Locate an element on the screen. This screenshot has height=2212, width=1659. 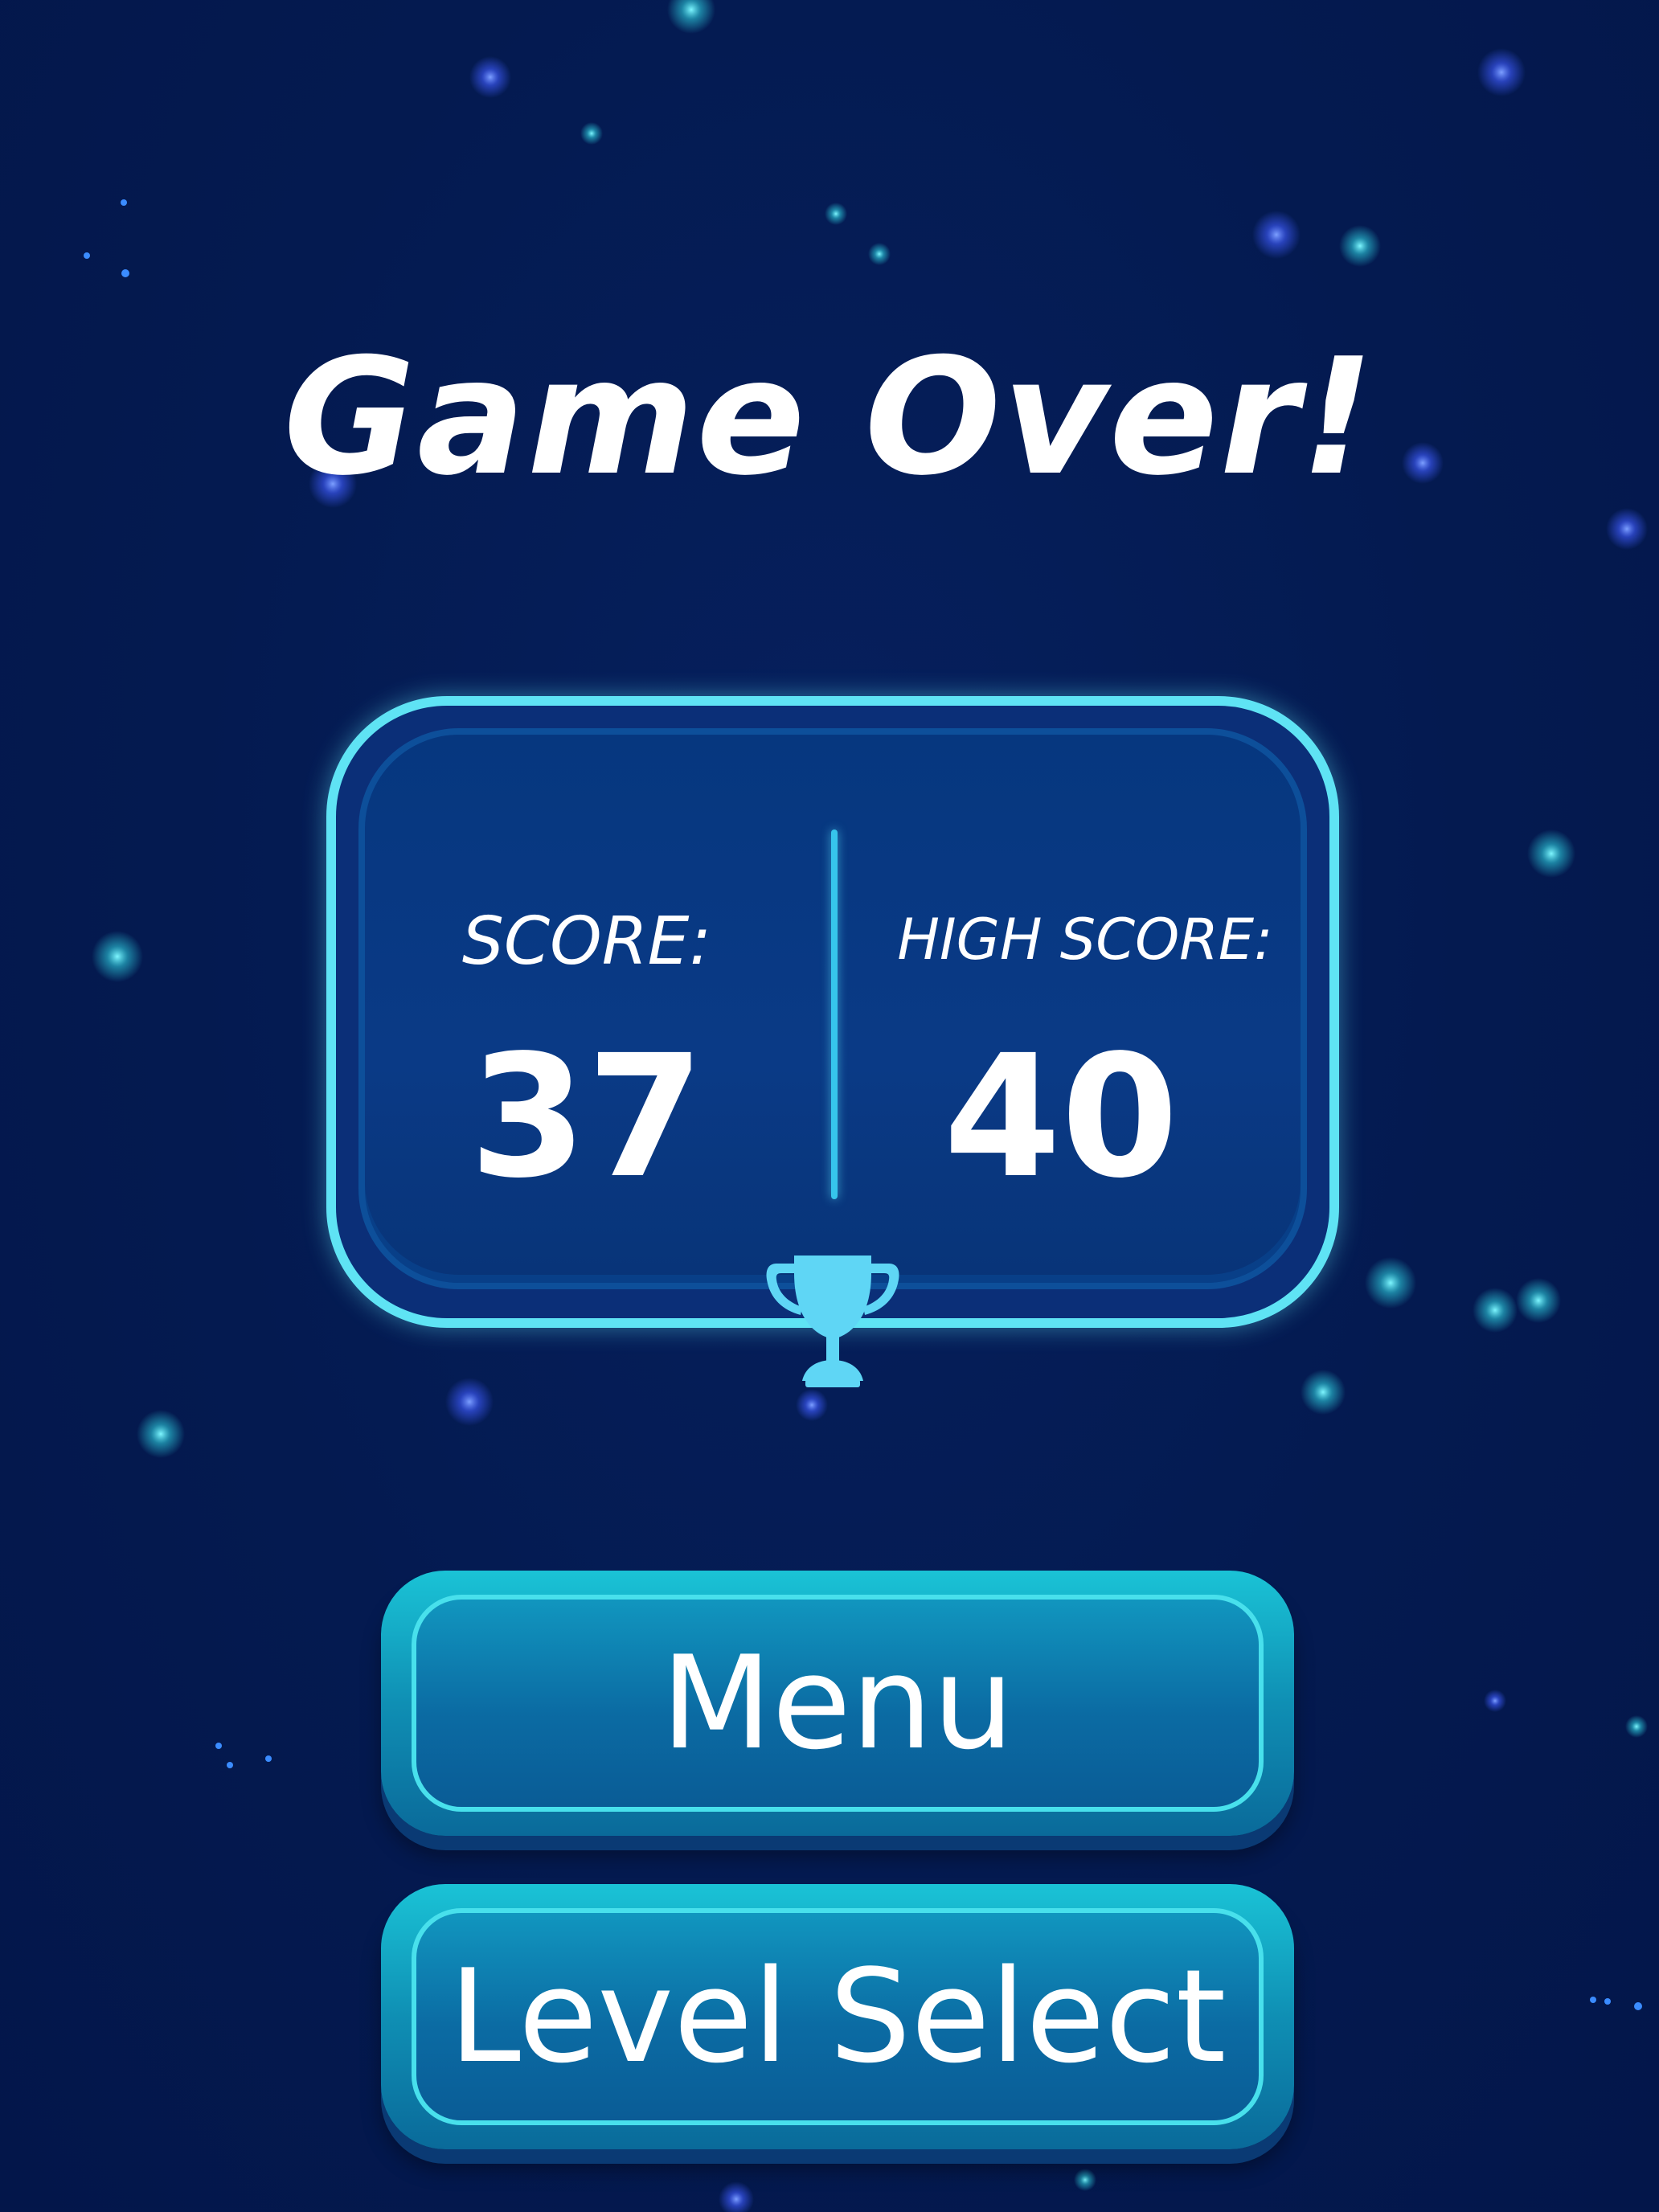
level-select-button: Level Select is located at coordinates (837, 2016).